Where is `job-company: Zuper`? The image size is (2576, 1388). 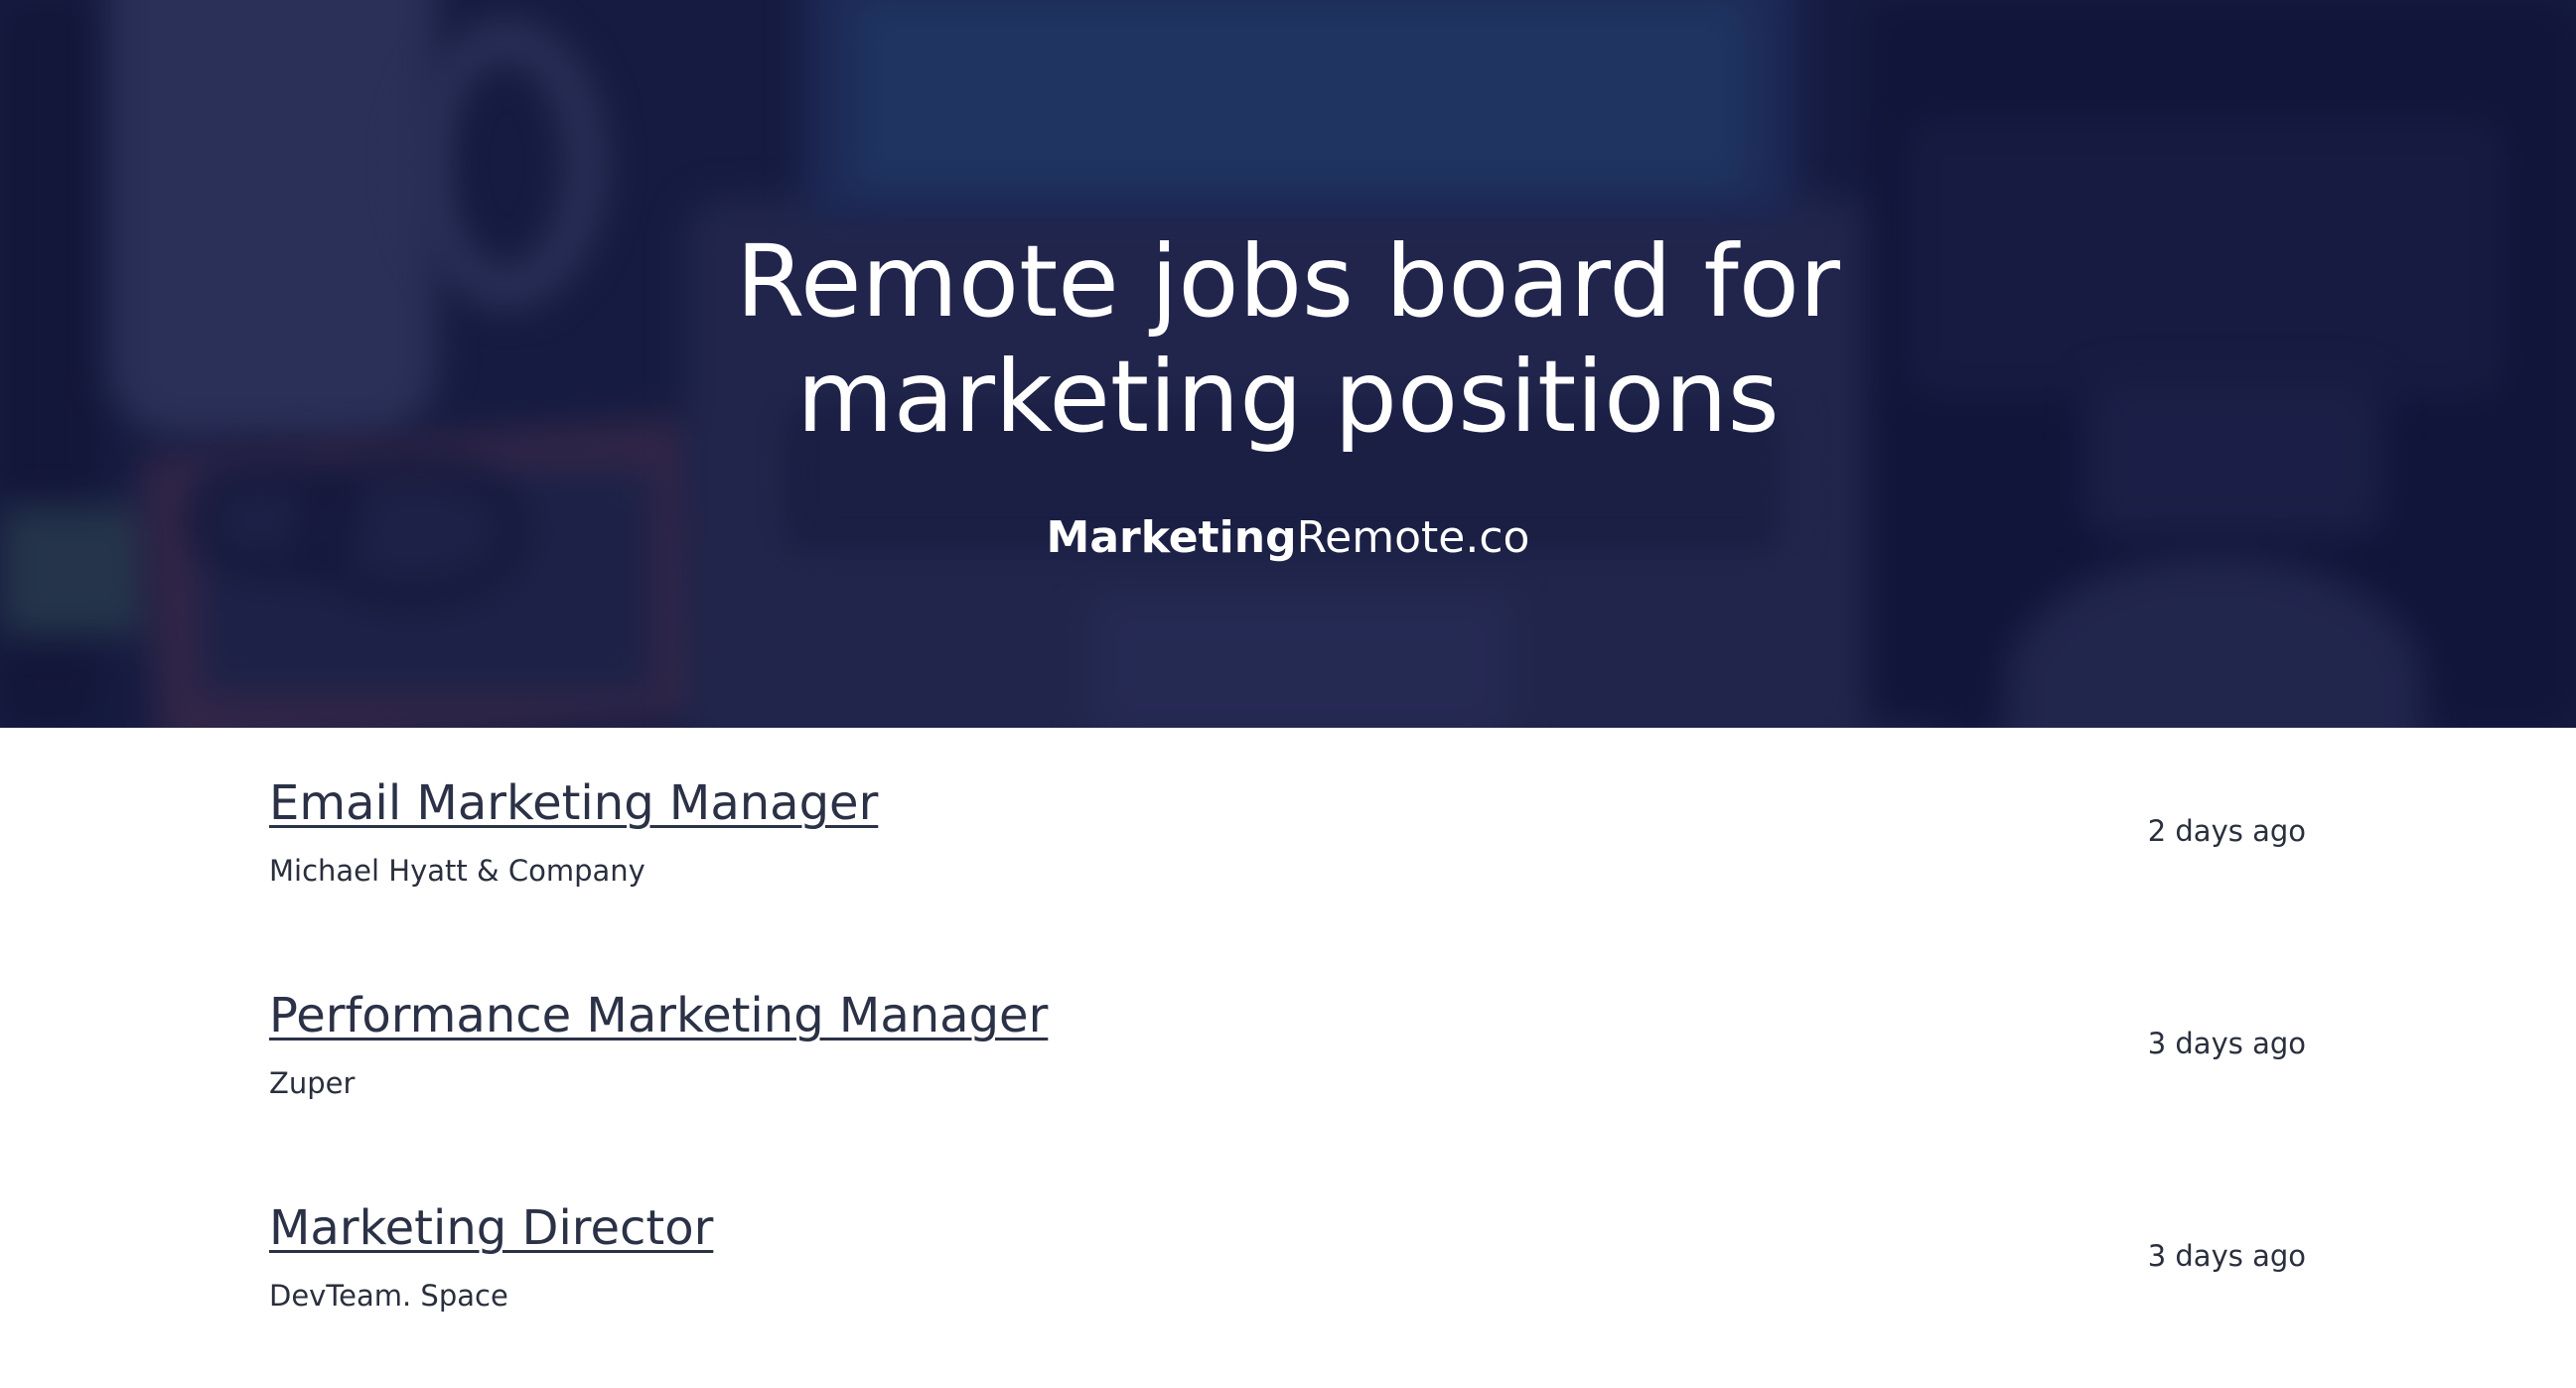
job-company: Zuper is located at coordinates (313, 1083).